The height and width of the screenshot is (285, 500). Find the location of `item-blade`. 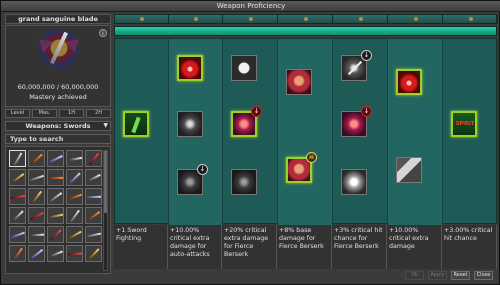

item-blade is located at coordinates (59, 48).